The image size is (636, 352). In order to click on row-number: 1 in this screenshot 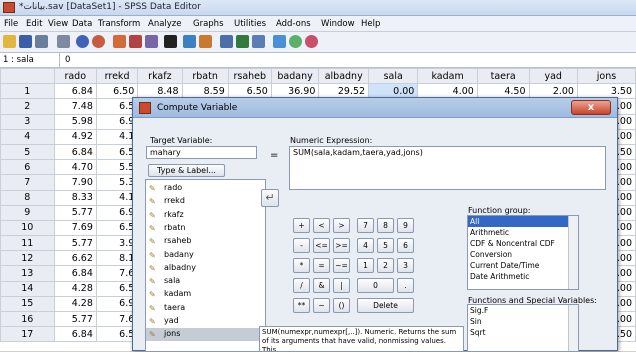, I will do `click(27, 91)`.